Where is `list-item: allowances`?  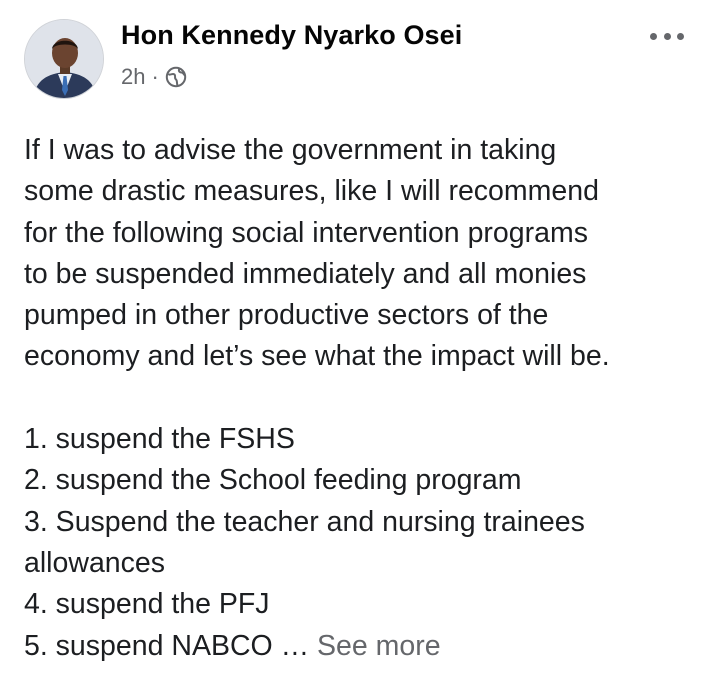 list-item: allowances is located at coordinates (94, 562).